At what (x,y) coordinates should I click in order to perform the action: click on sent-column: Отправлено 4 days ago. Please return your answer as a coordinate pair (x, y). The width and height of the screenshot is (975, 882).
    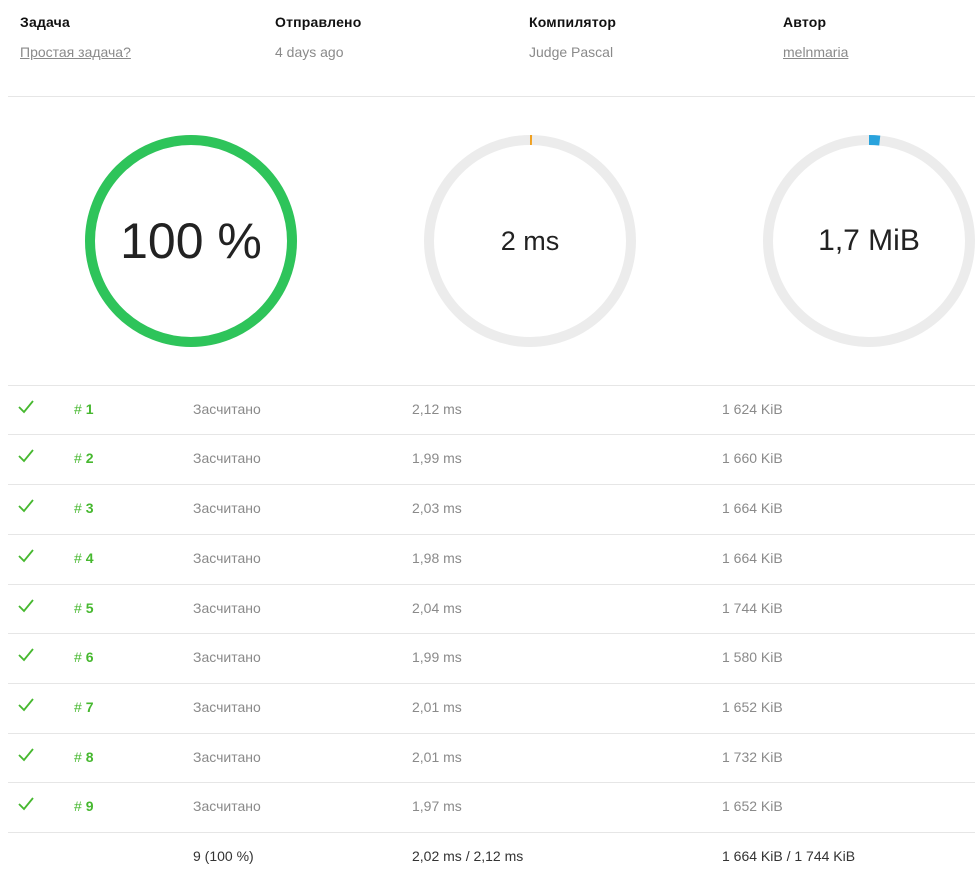
    Looking at the image, I should click on (318, 37).